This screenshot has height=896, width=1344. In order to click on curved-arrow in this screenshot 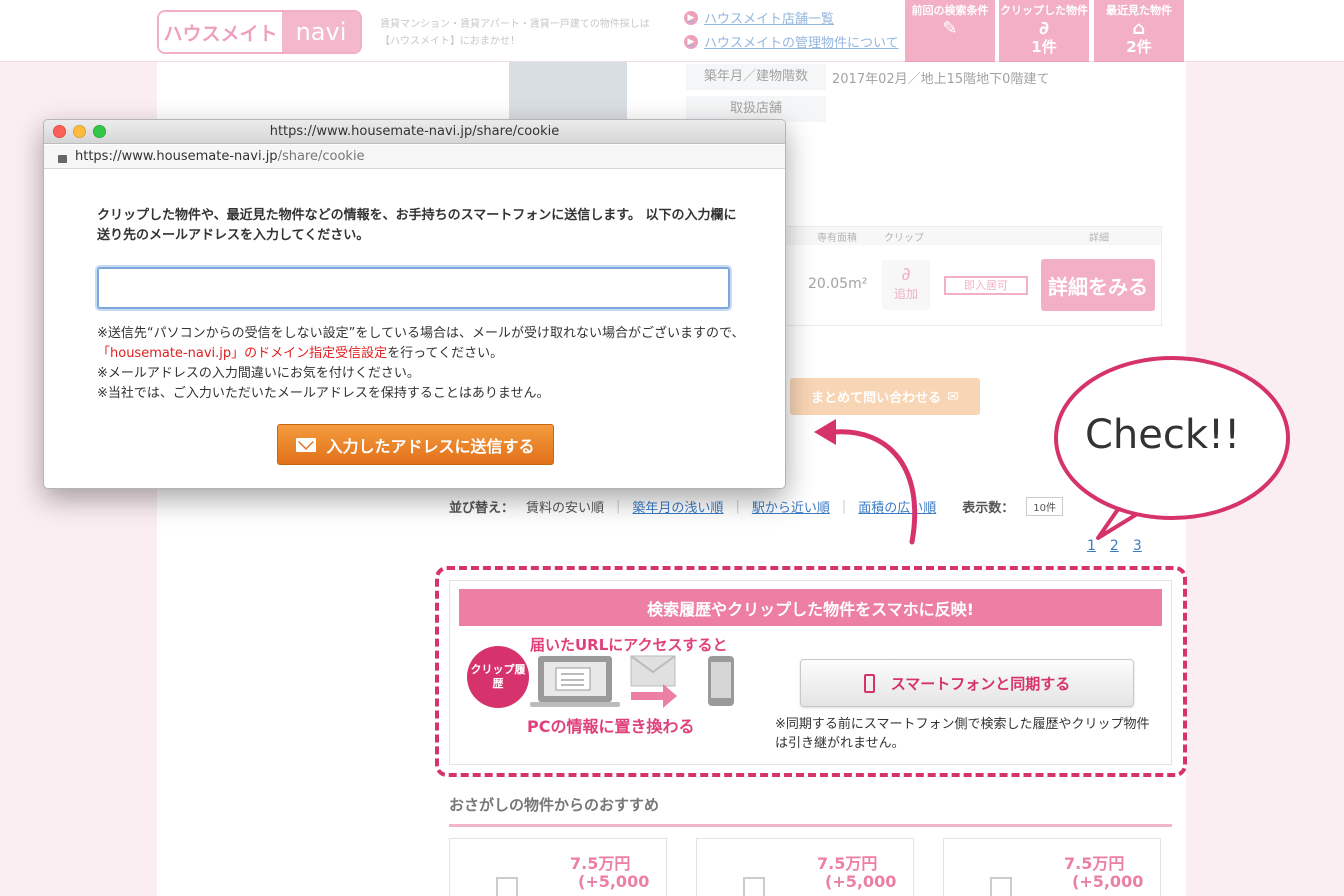, I will do `click(874, 487)`.